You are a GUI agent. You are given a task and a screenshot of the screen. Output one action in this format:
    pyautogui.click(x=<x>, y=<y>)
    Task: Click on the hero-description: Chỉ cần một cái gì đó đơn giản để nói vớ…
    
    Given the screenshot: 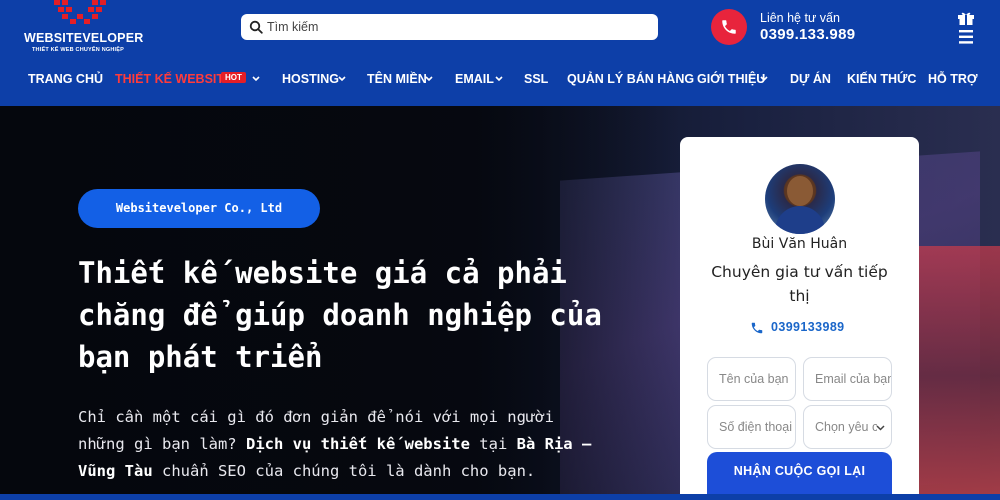 What is the action you would take?
    pyautogui.click(x=343, y=444)
    